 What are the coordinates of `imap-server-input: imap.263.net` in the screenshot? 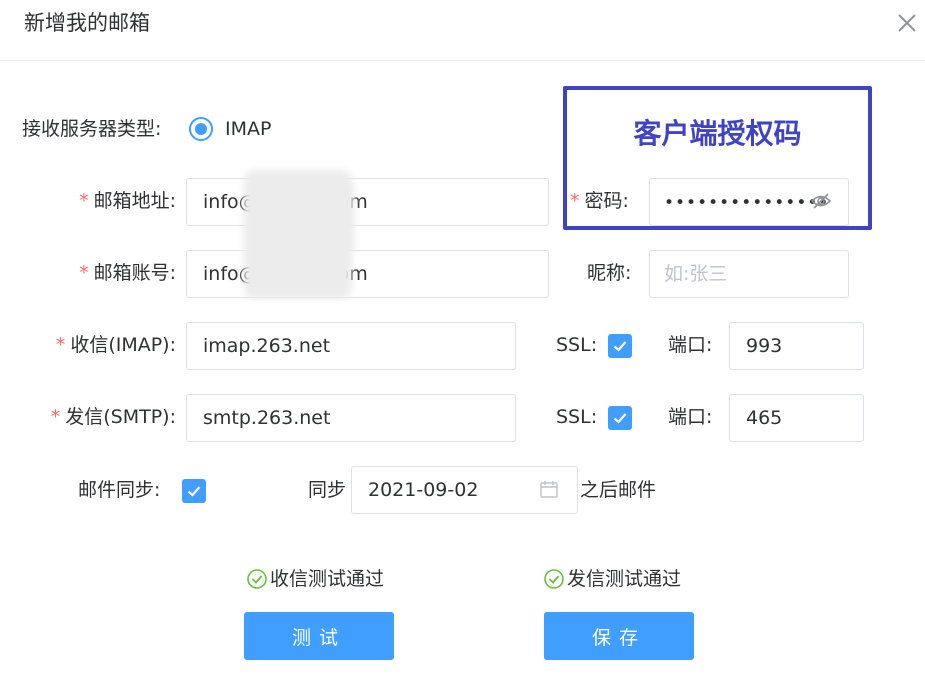 It's located at (351, 346).